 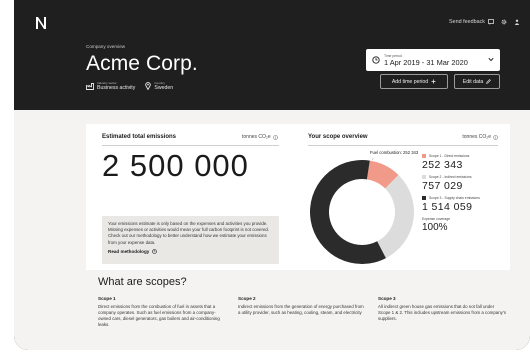 What do you see at coordinates (410, 81) in the screenshot?
I see `add-time-period-label: Add time period` at bounding box center [410, 81].